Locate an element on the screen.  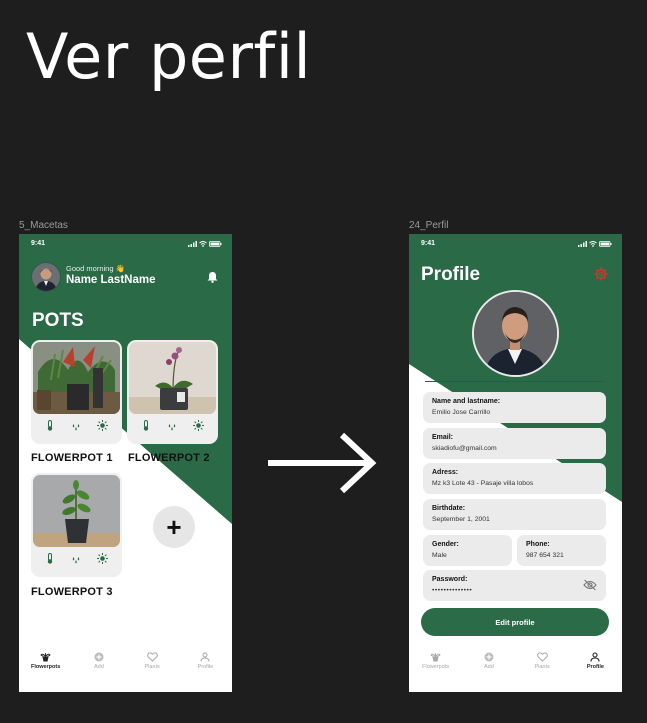
user-photo is located at coordinates (46, 277).